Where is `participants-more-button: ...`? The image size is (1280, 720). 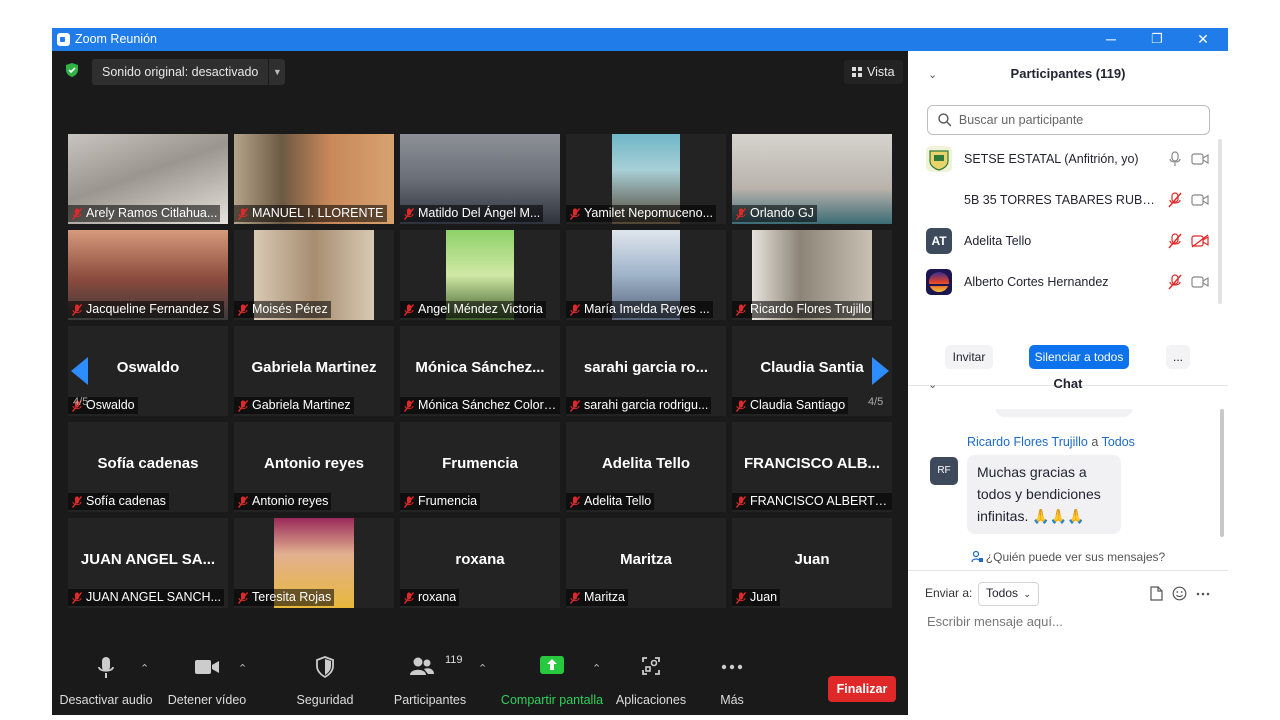
participants-more-button: ... is located at coordinates (1178, 357).